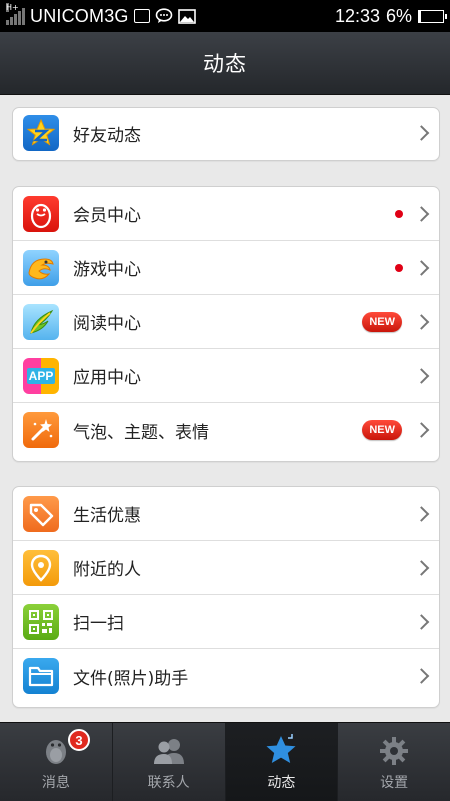 The width and height of the screenshot is (450, 801). Describe the element at coordinates (79, 740) in the screenshot. I see `unread-badge: 3` at that location.